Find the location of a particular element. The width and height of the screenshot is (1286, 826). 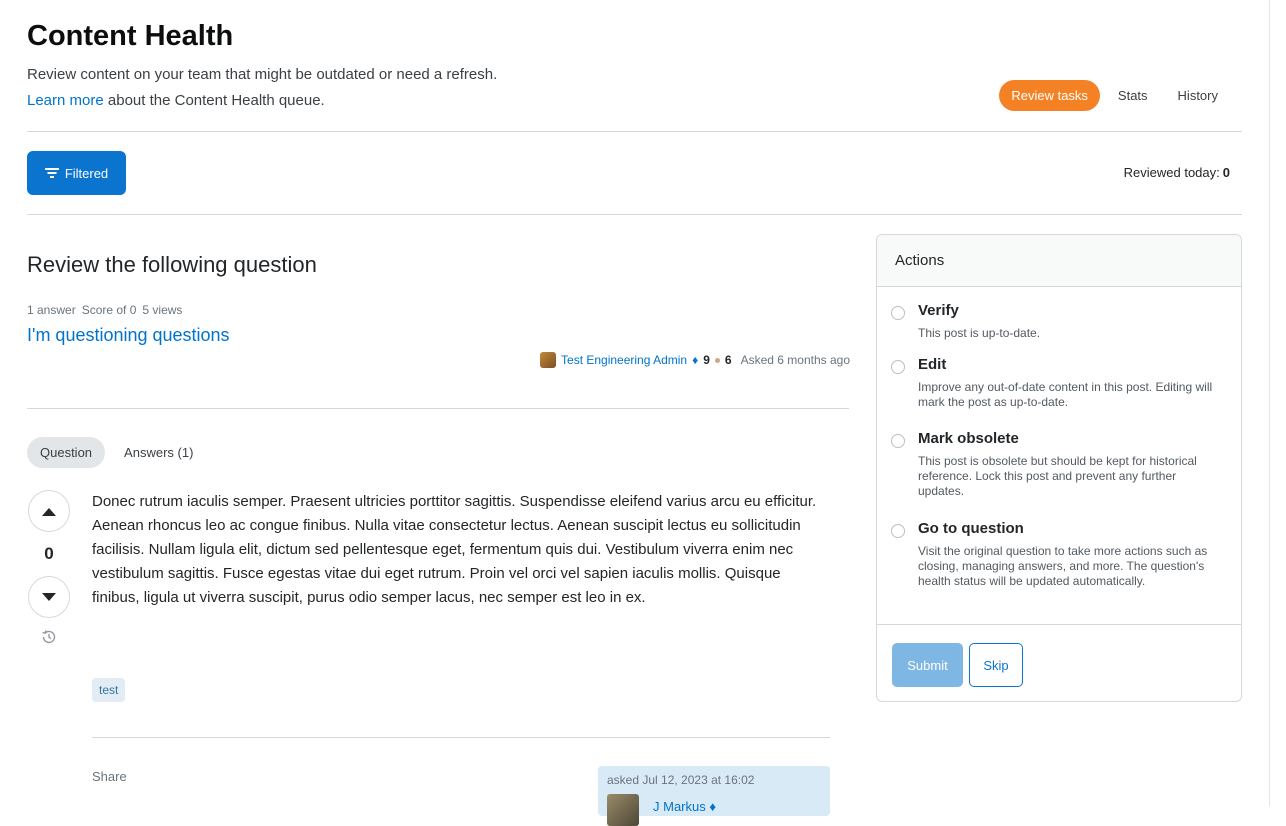

view-count: 5 views is located at coordinates (162, 310).